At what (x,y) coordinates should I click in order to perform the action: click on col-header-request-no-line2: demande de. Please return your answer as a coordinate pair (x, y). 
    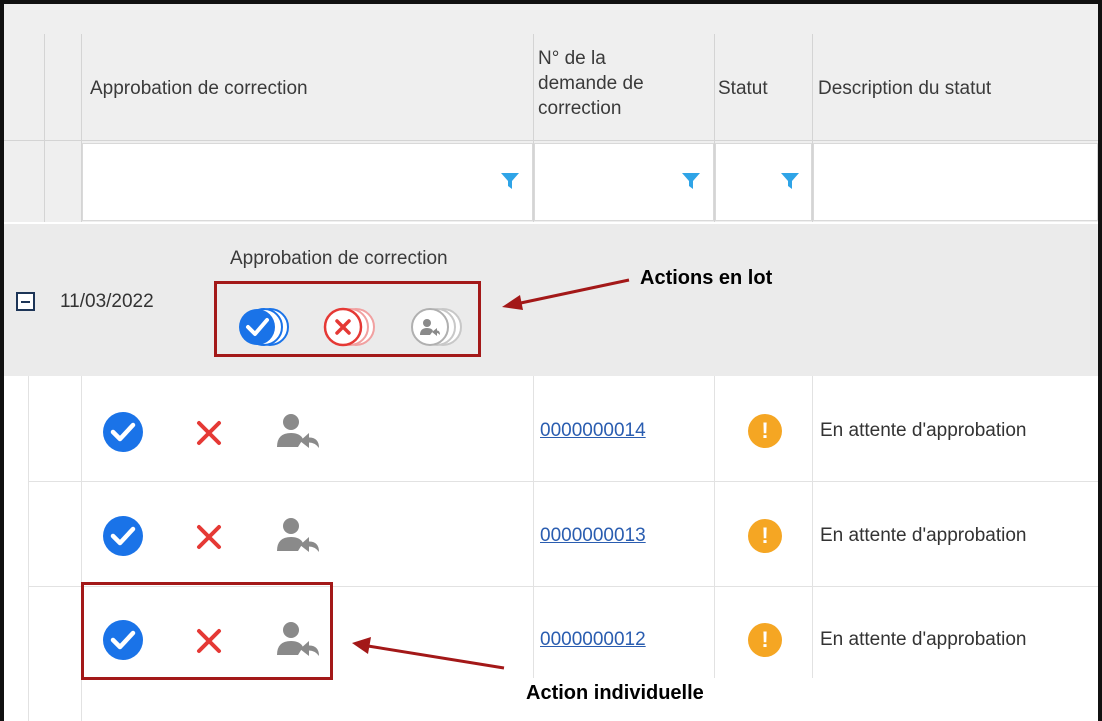
    Looking at the image, I should click on (591, 83).